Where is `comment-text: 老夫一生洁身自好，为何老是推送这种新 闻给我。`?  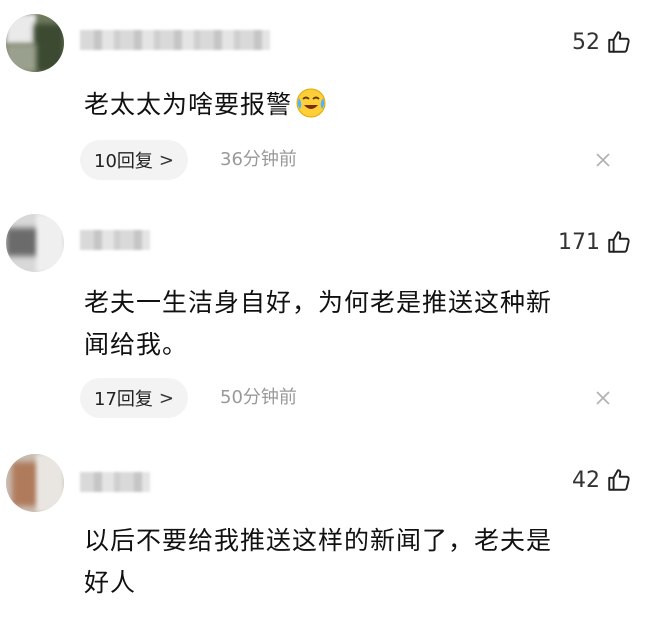
comment-text: 老夫一生洁身自好，为何老是推送这种新 闻给我。 is located at coordinates (318, 323).